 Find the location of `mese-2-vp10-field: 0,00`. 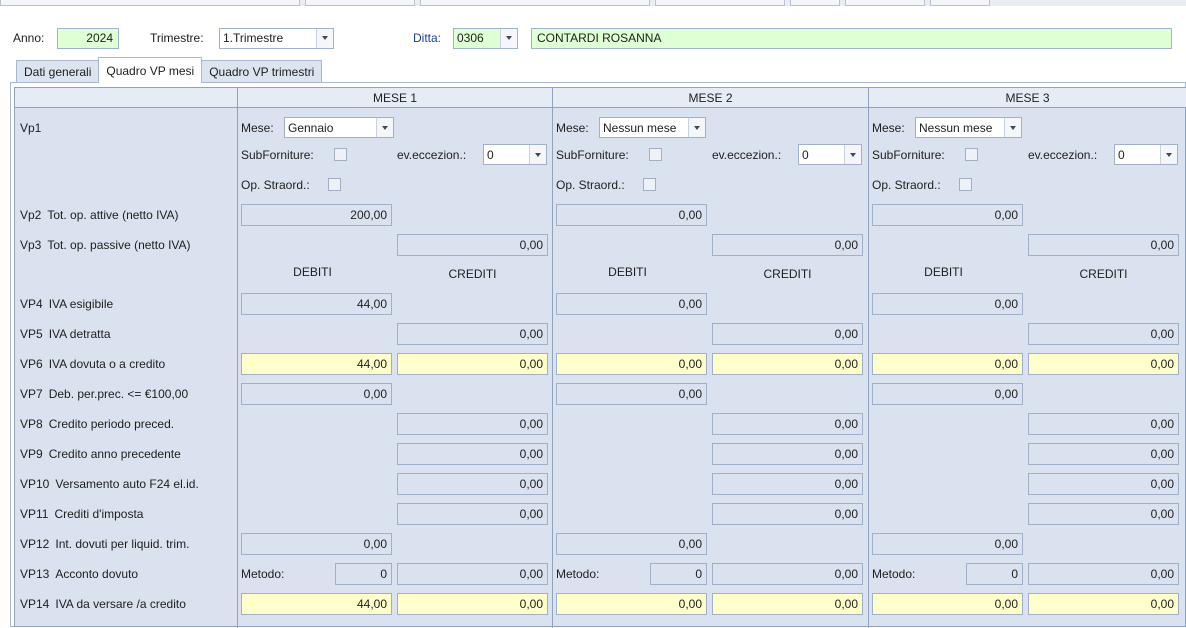

mese-2-vp10-field: 0,00 is located at coordinates (787, 484).